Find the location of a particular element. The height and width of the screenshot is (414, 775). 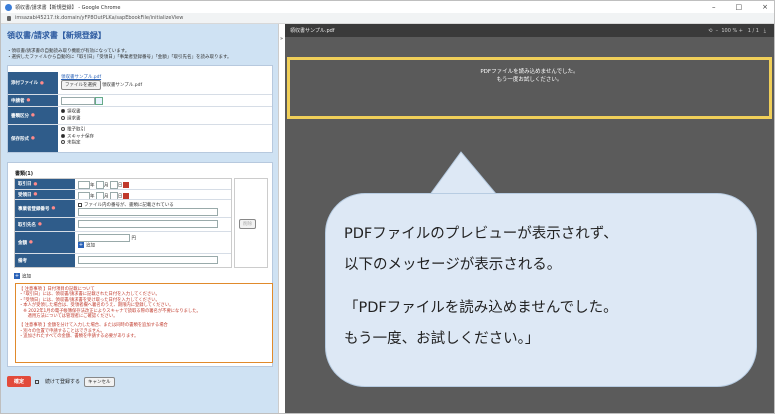

partner-input is located at coordinates (148, 224).